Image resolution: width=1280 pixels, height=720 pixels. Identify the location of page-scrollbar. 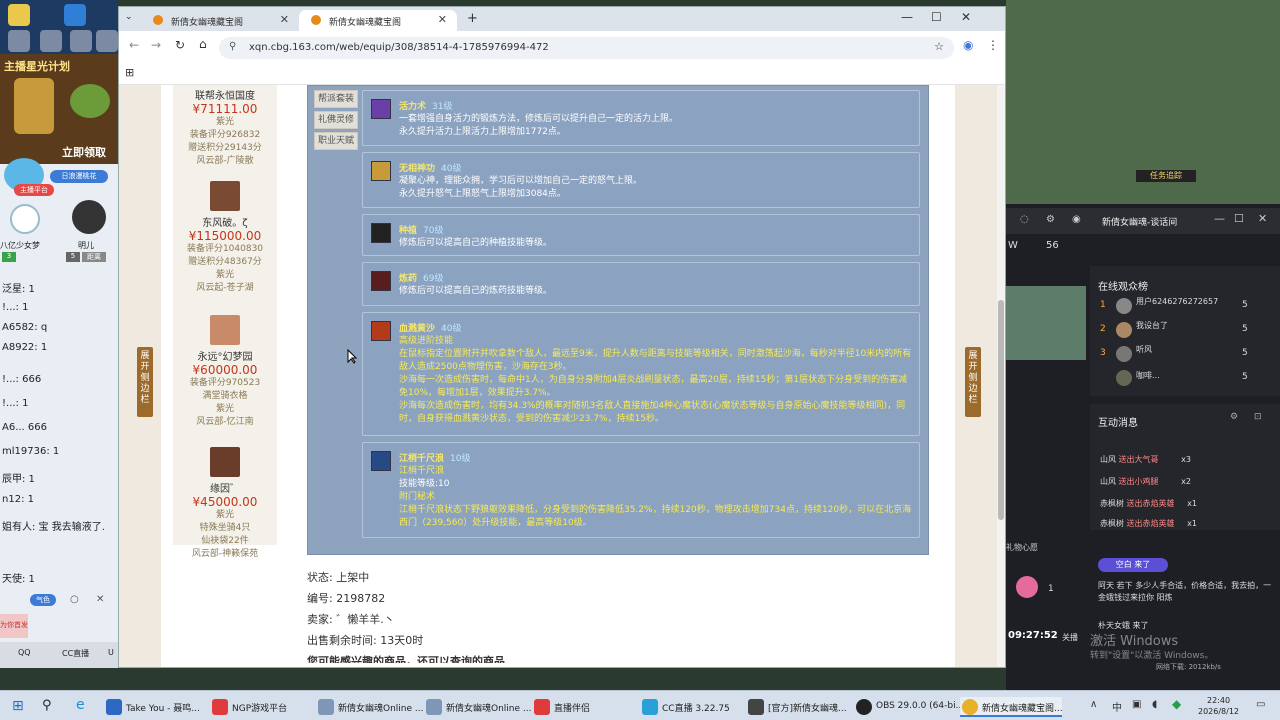
(1001, 376).